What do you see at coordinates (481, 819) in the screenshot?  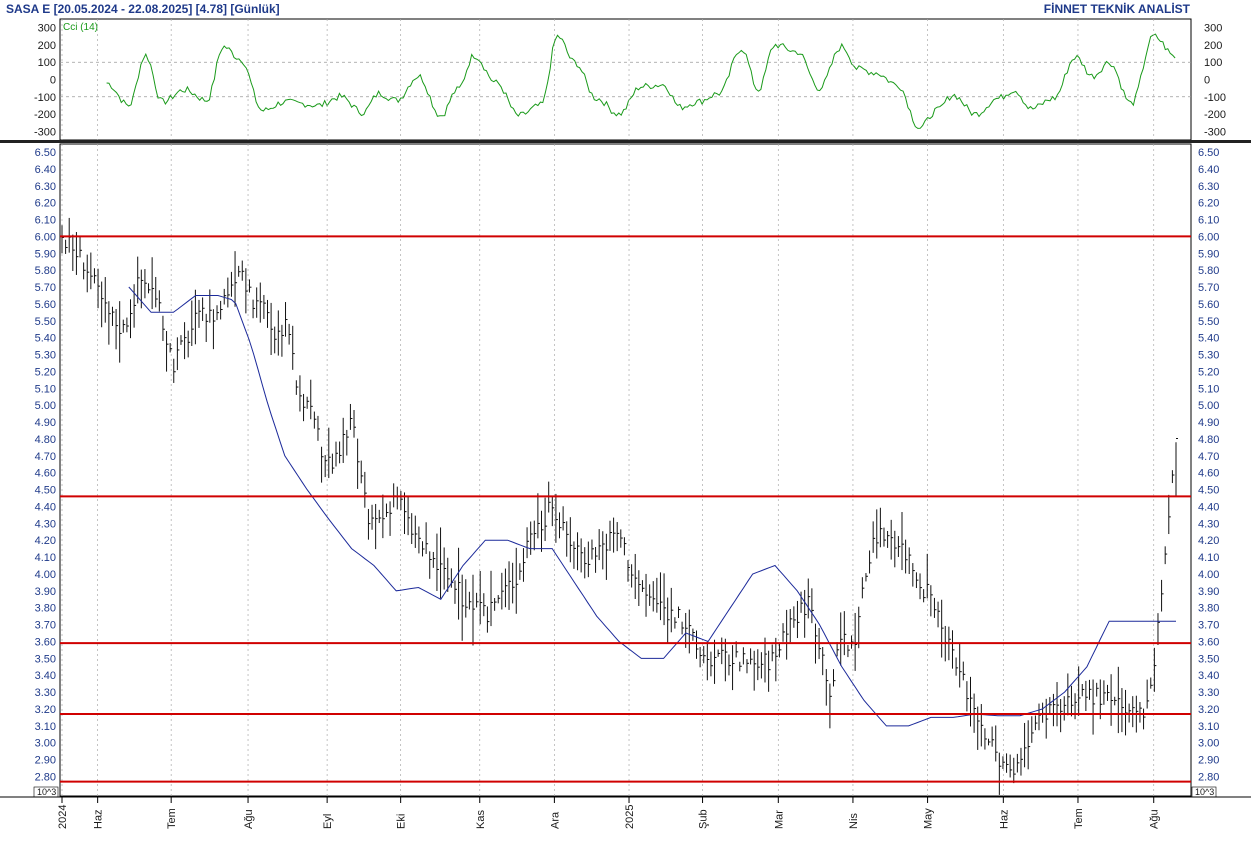 I see `x-axis-label: Kas` at bounding box center [481, 819].